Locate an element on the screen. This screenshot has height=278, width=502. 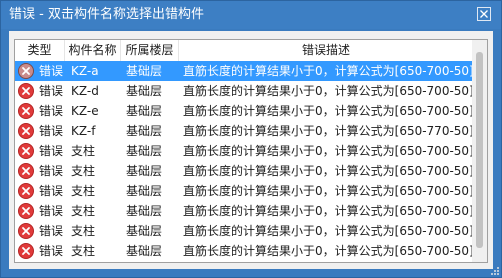
table-row: 错误 KZ-a 基础层 直筋长度的计算结果小于0，计算公式为[650-700-50] is located at coordinates (244, 71).